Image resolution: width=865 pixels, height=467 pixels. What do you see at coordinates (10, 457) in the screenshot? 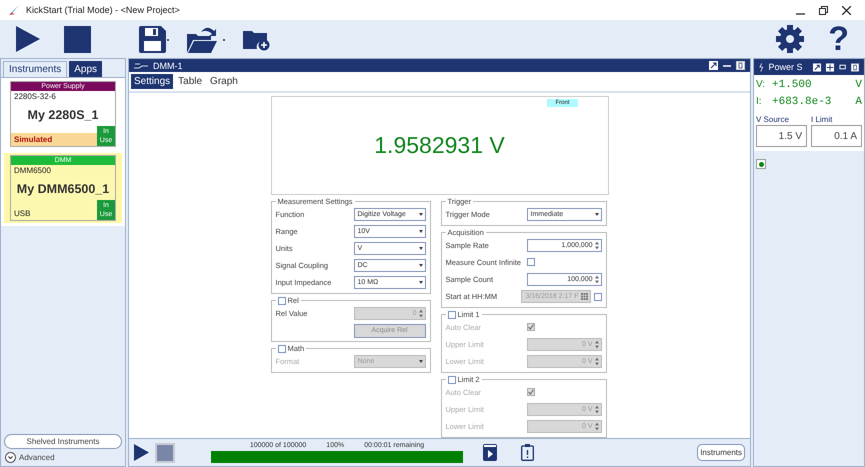
I see `expand-icon` at bounding box center [10, 457].